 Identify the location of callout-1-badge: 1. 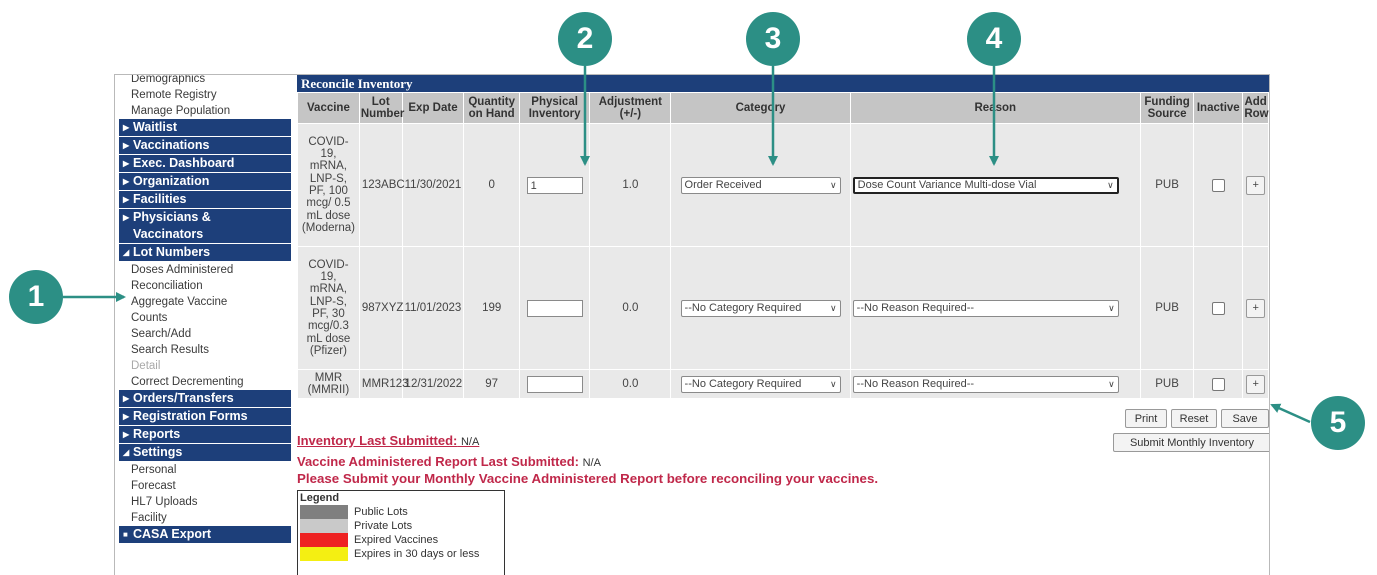
(36, 297).